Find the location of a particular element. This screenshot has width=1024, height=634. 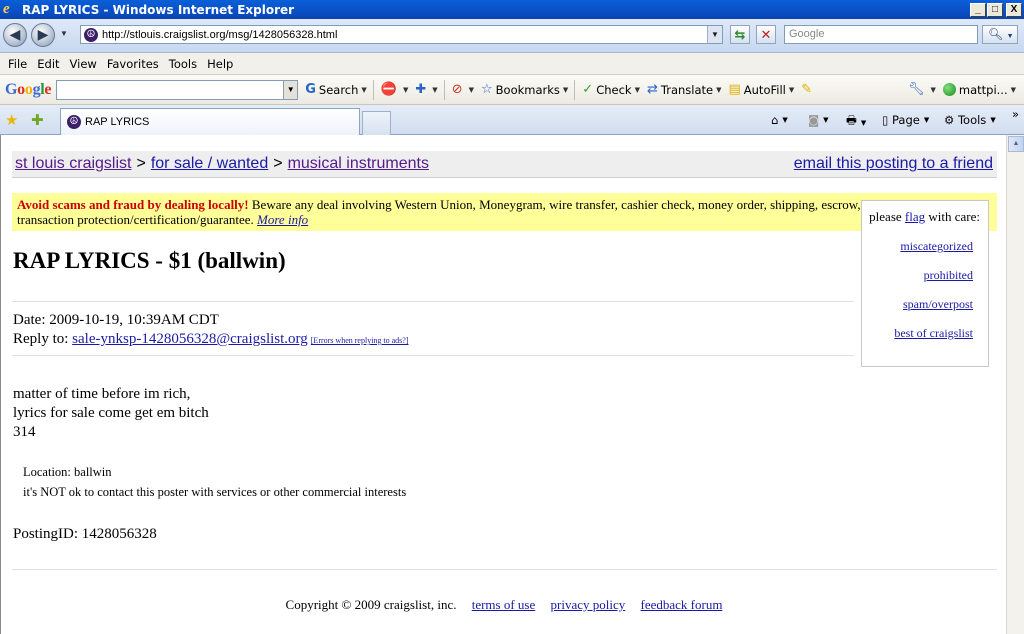

menu-file: File is located at coordinates (17, 64).